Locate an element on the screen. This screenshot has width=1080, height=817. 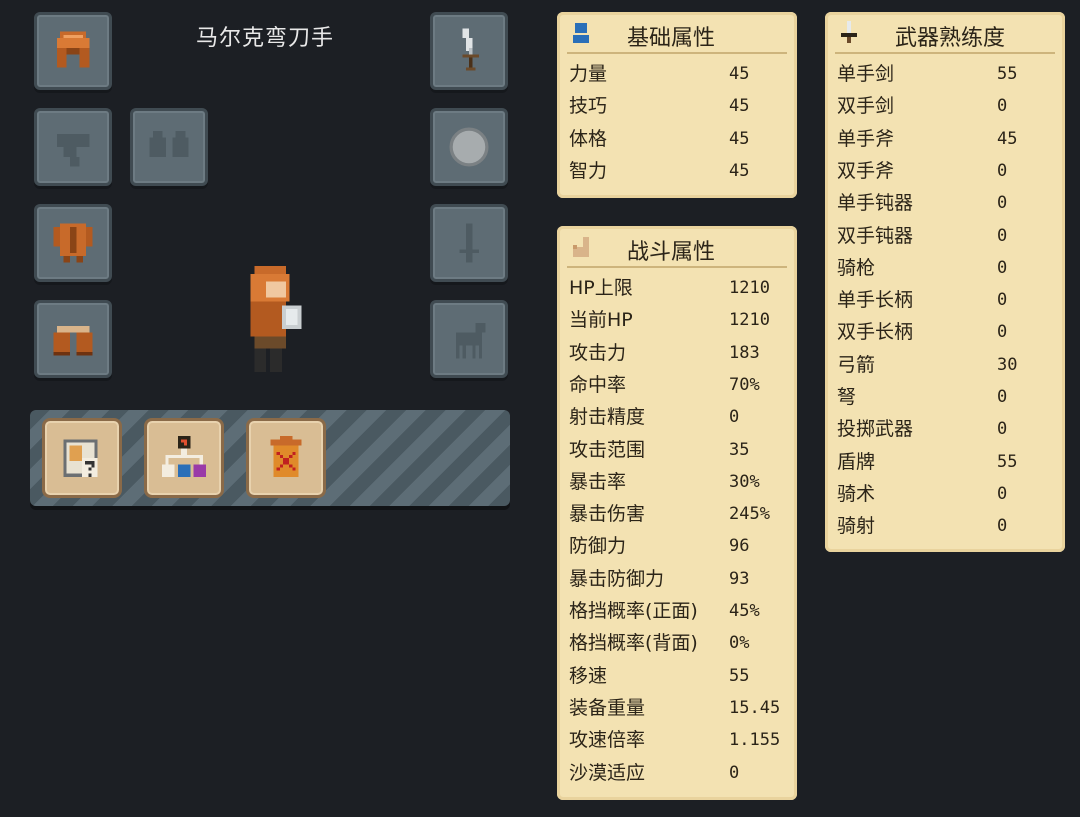
stat-value: 15.45 is located at coordinates (755, 707).